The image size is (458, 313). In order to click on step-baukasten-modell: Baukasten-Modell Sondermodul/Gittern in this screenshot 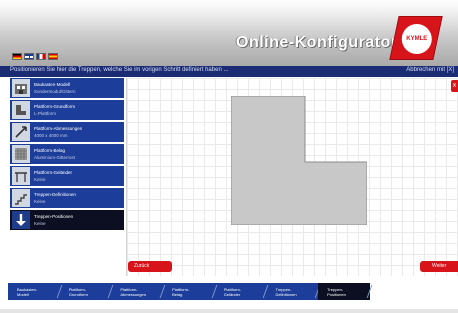, I will do `click(67, 88)`.